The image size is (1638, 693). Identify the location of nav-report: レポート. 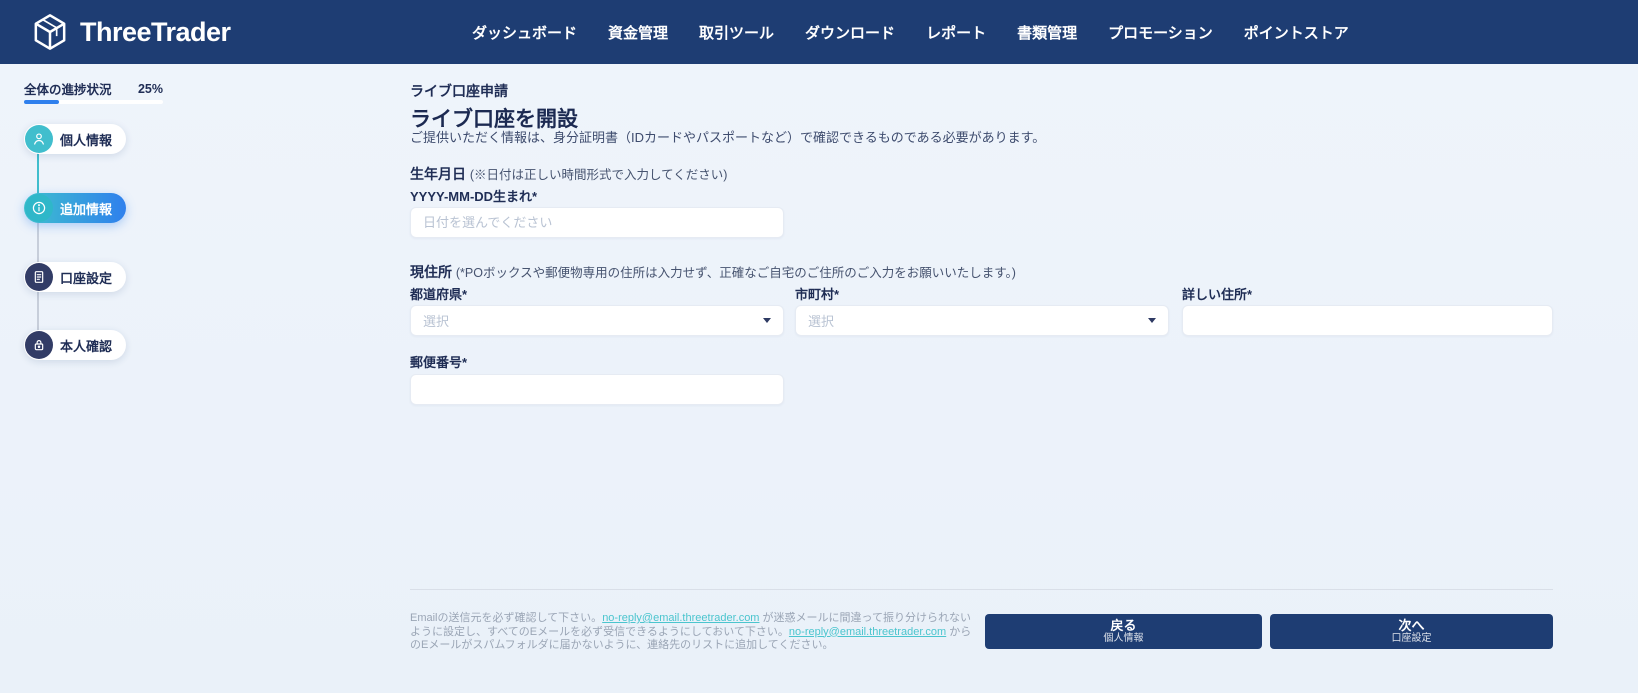
(956, 32).